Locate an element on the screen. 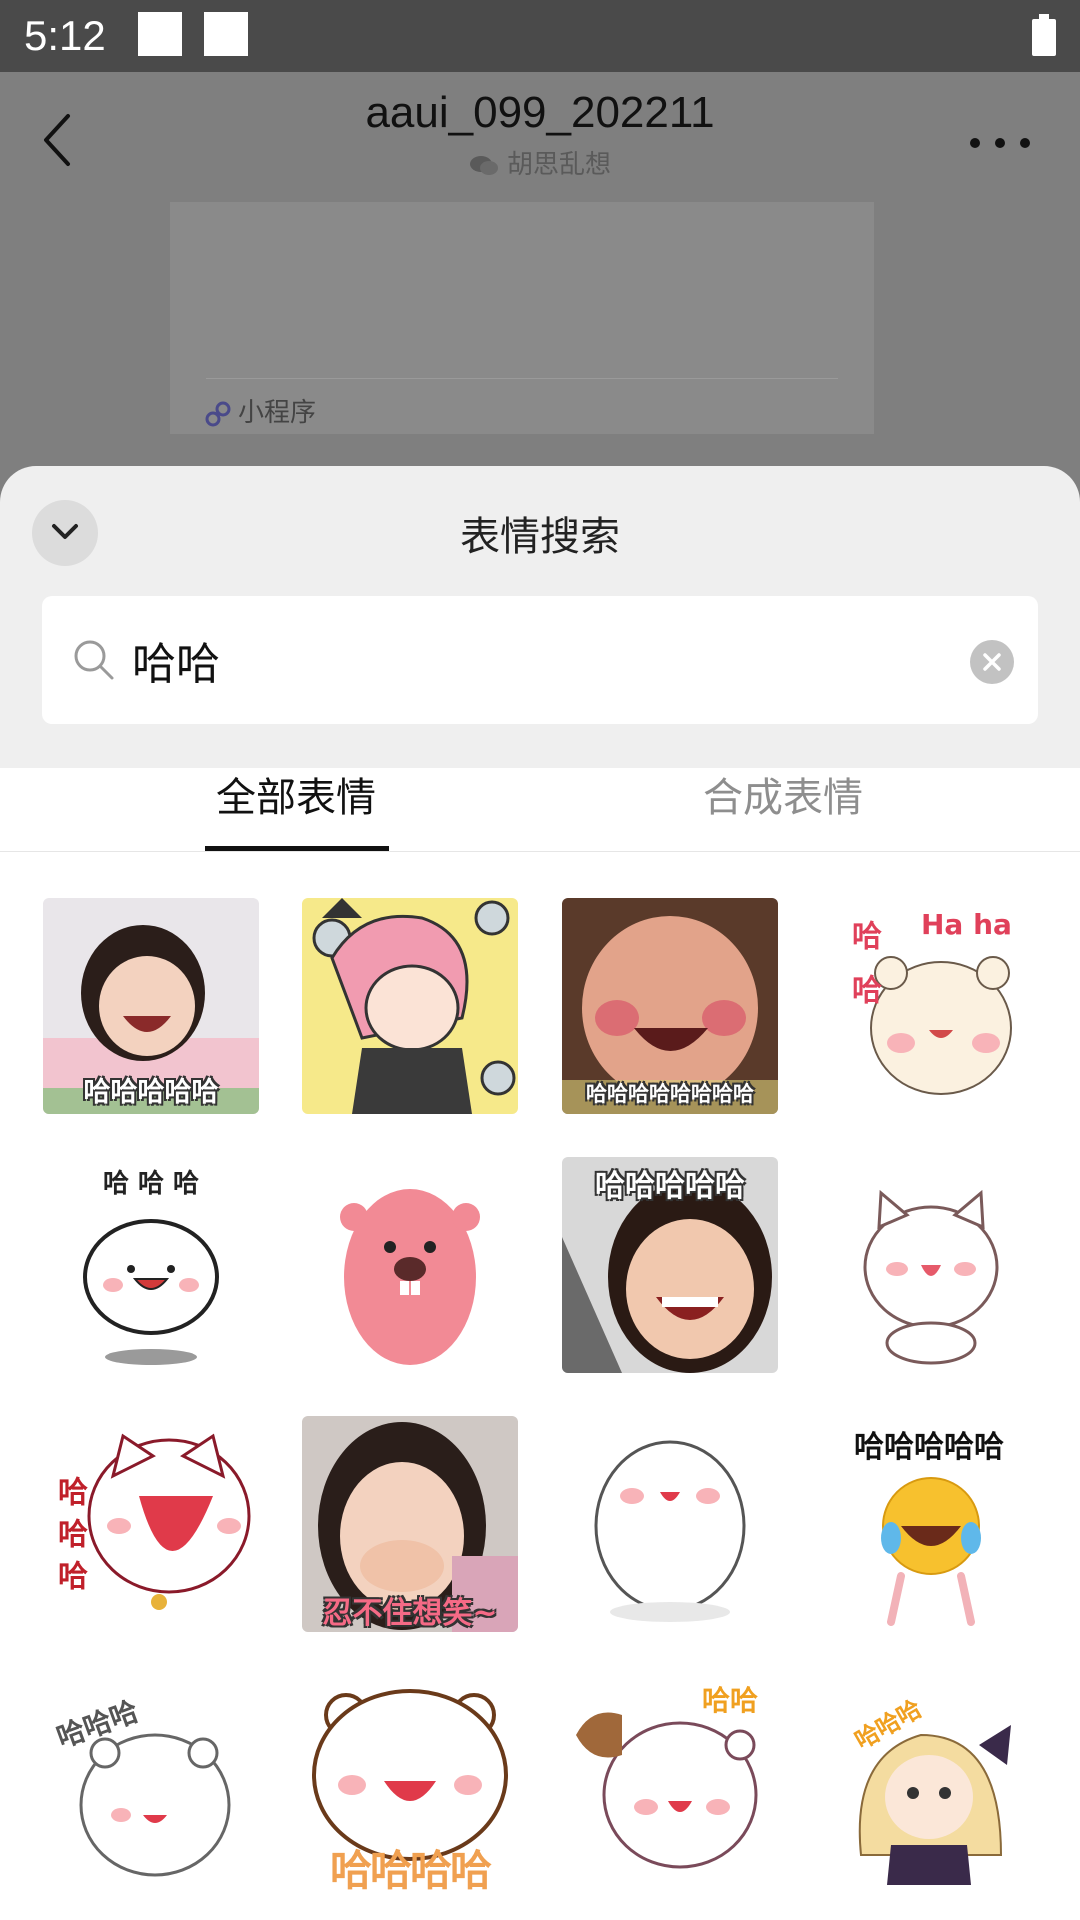 This screenshot has height=1920, width=1080. sticker-caption: 哈哈哈哈 is located at coordinates (410, 1868).